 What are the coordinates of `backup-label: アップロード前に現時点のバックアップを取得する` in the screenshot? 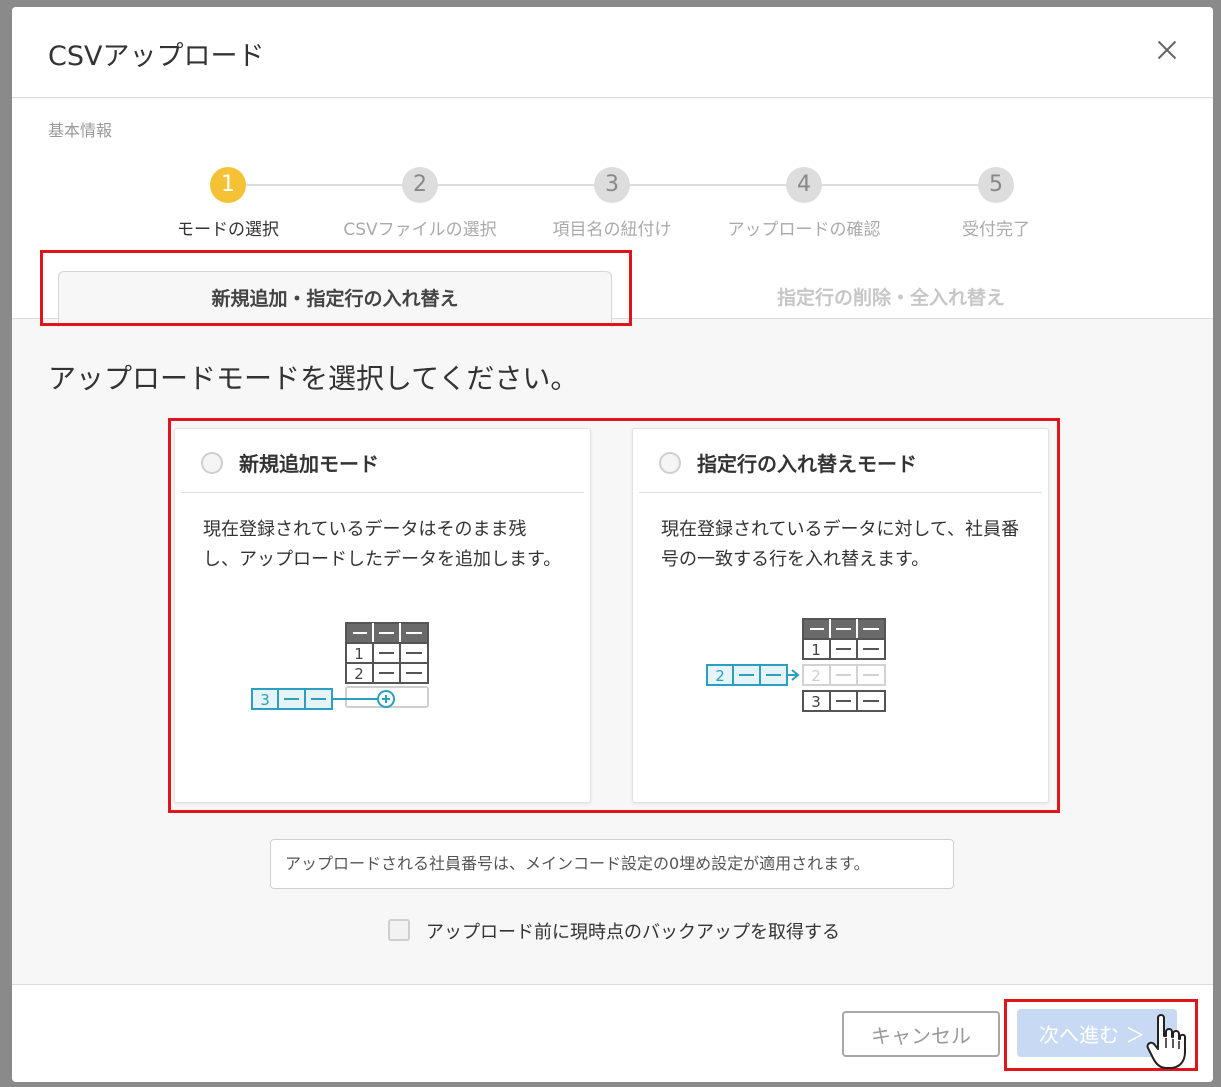 It's located at (633, 932).